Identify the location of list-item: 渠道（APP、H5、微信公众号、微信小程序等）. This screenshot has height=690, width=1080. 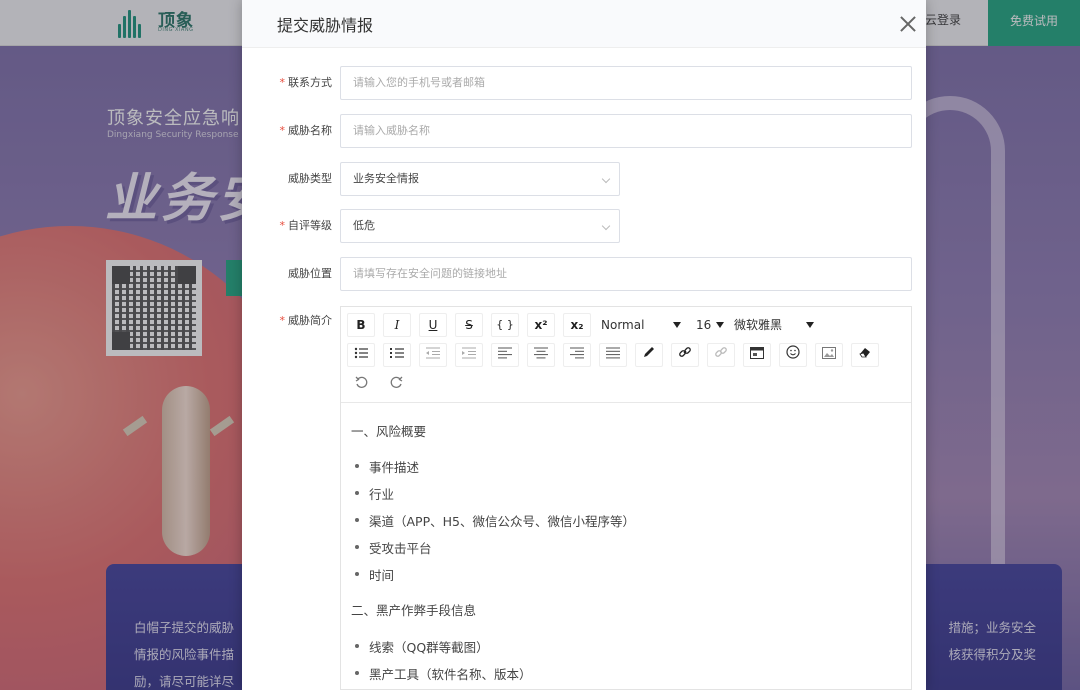
(495, 520).